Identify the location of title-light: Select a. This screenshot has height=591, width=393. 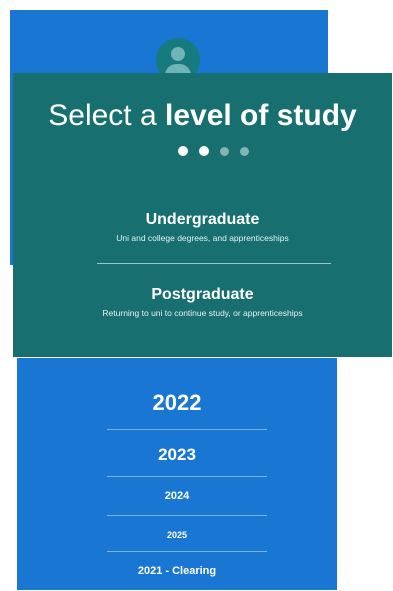
(106, 115).